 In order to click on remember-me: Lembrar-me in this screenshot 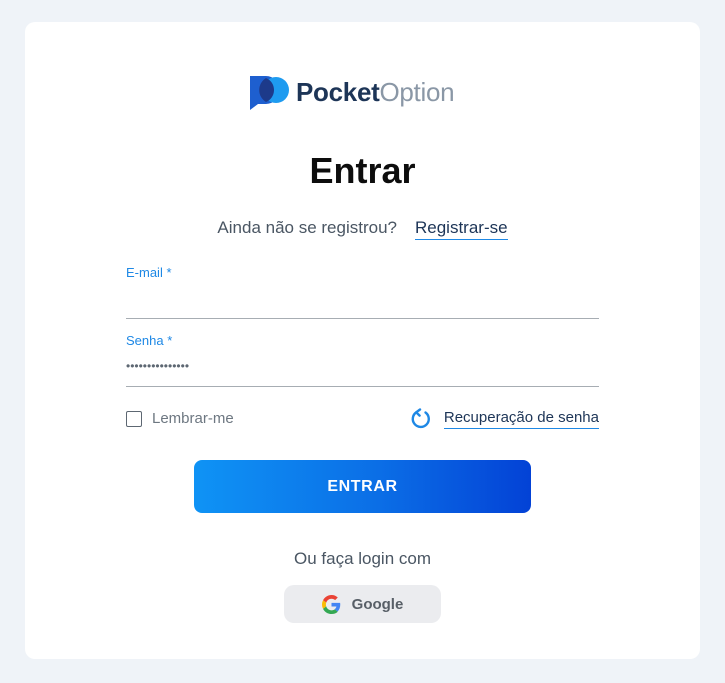, I will do `click(180, 418)`.